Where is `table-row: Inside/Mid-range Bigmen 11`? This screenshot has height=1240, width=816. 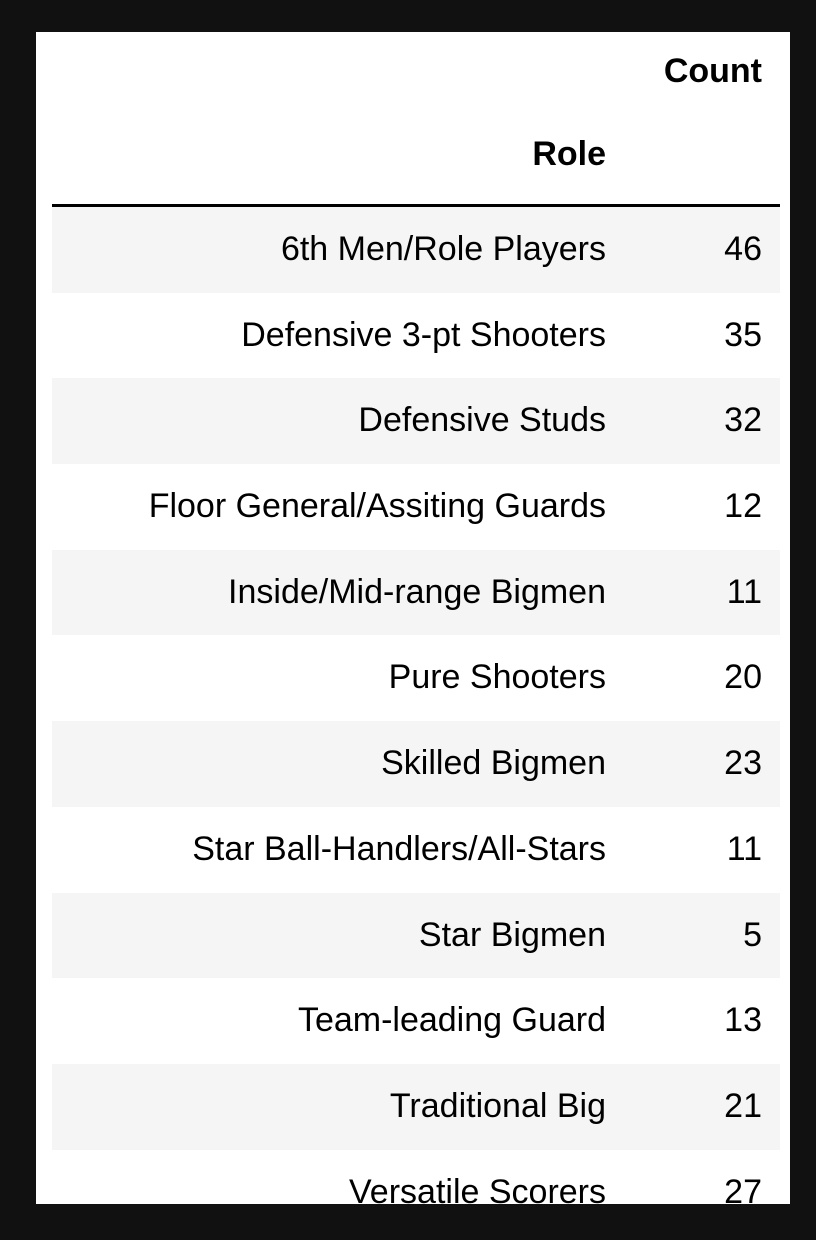
table-row: Inside/Mid-range Bigmen 11 is located at coordinates (416, 592).